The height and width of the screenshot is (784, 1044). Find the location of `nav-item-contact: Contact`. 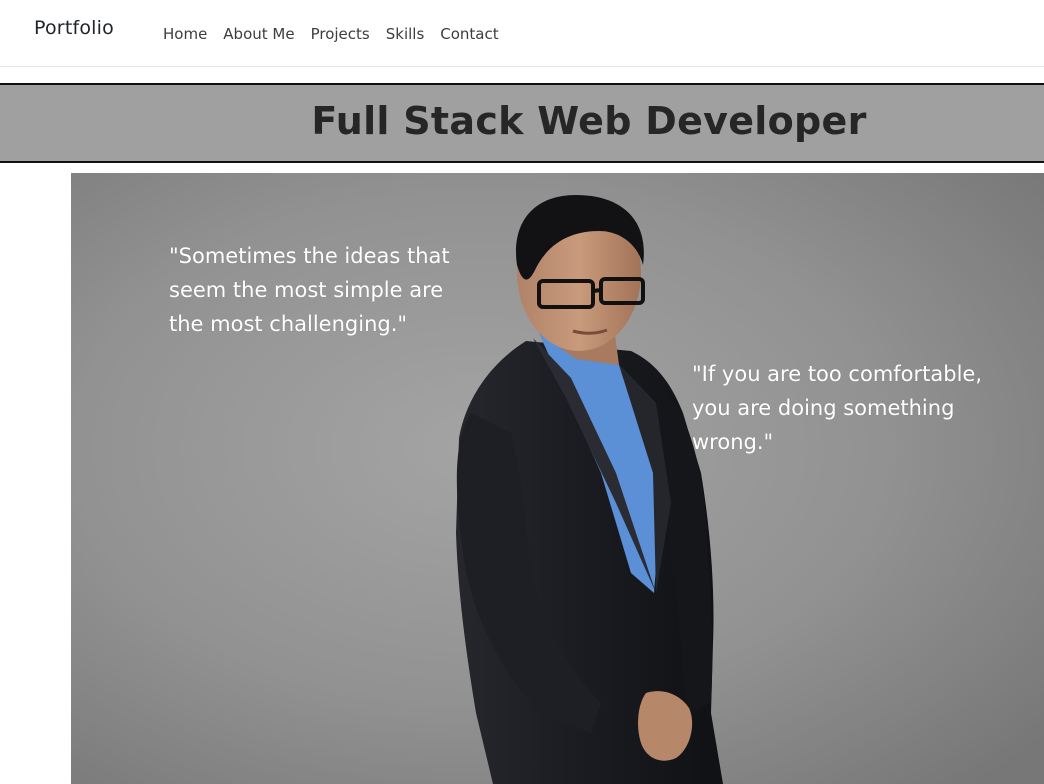

nav-item-contact: Contact is located at coordinates (469, 33).